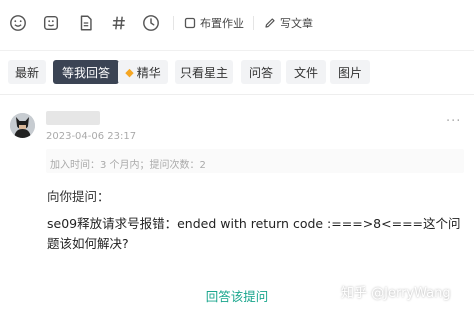 This screenshot has width=474, height=311. What do you see at coordinates (78, 196) in the screenshot?
I see `question-label: 向你提问：` at bounding box center [78, 196].